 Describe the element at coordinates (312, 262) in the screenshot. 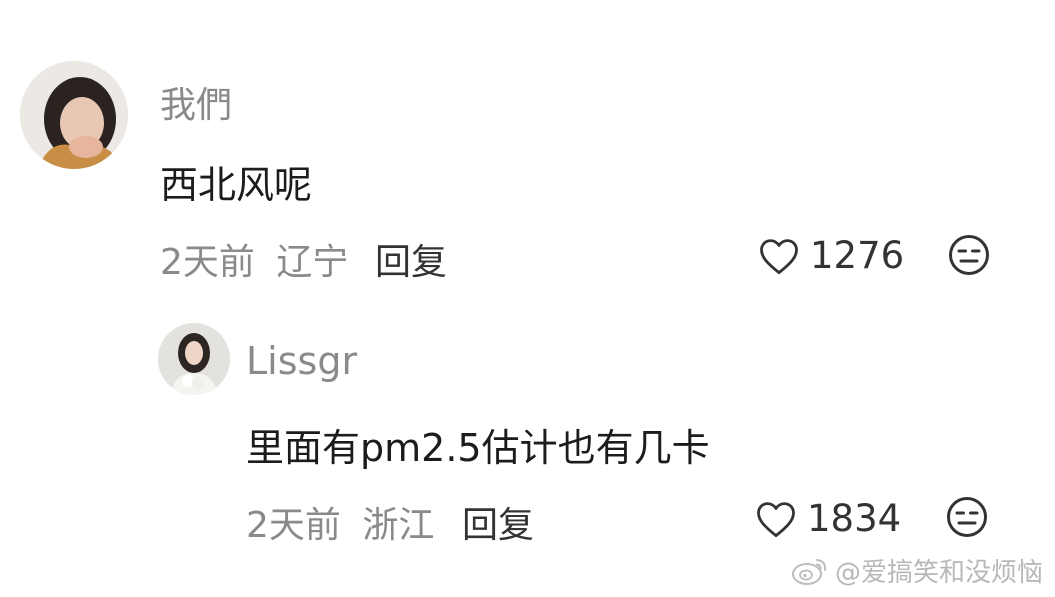

I see `comment-location: 辽宁` at that location.